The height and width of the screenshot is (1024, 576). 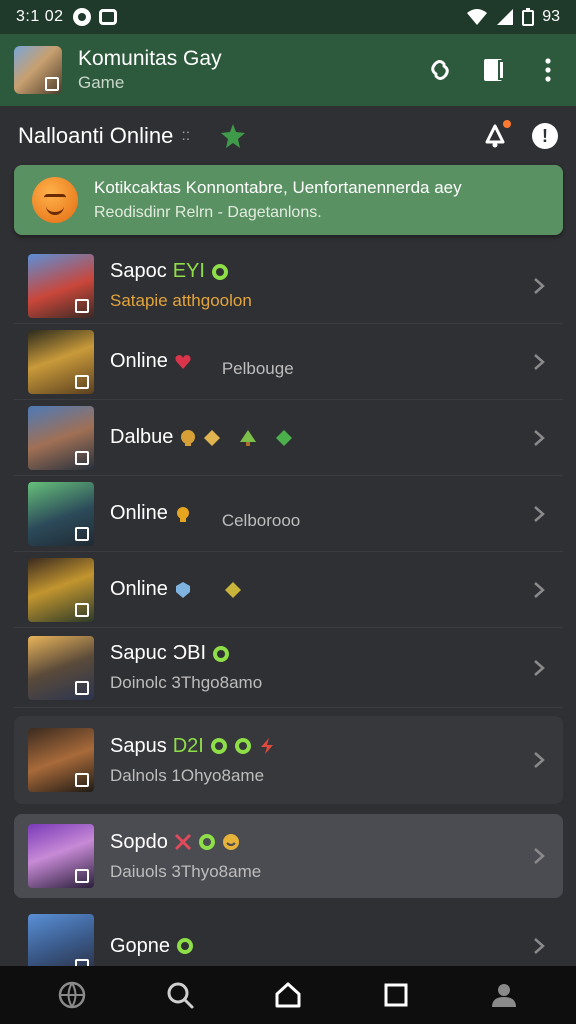 What do you see at coordinates (288, 70) in the screenshot?
I see `app-bar: Komunitas Gay Game` at bounding box center [288, 70].